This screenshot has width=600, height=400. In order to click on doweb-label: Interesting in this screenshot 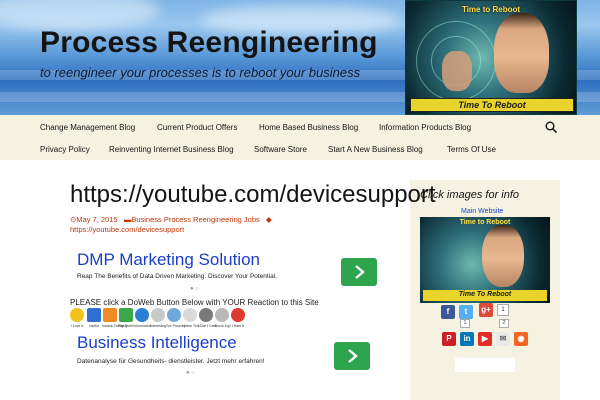, I will do `click(158, 326)`.